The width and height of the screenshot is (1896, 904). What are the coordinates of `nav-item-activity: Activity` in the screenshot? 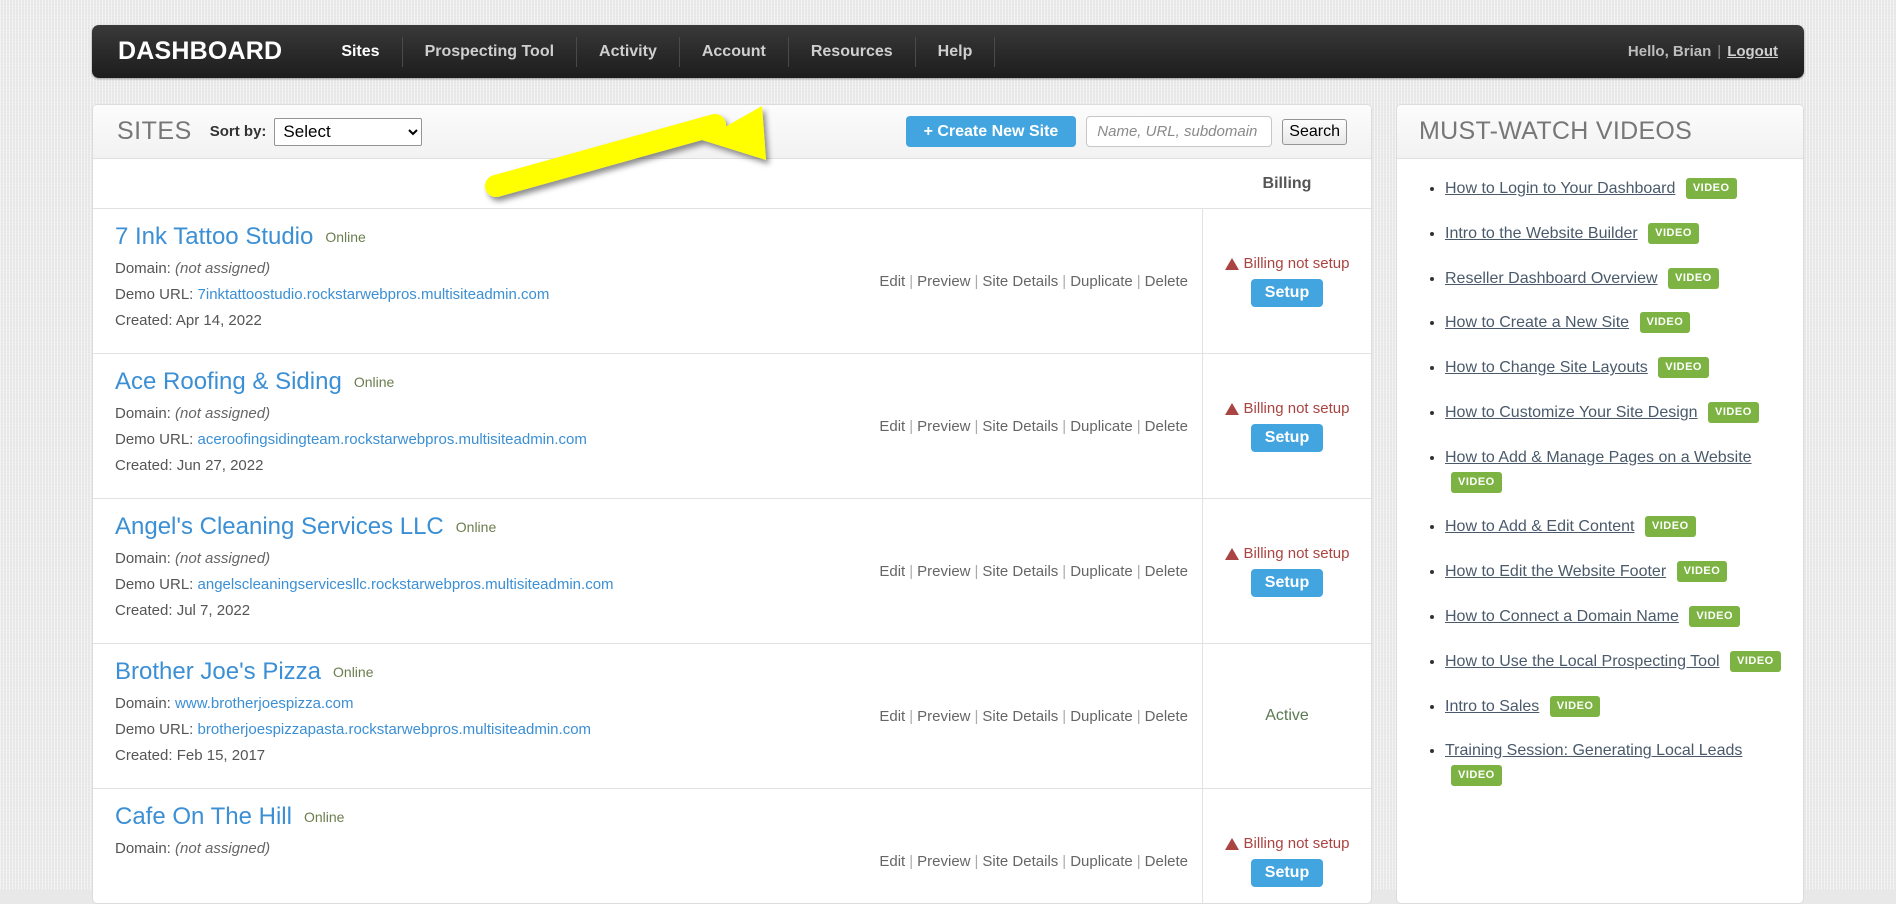 It's located at (628, 51).